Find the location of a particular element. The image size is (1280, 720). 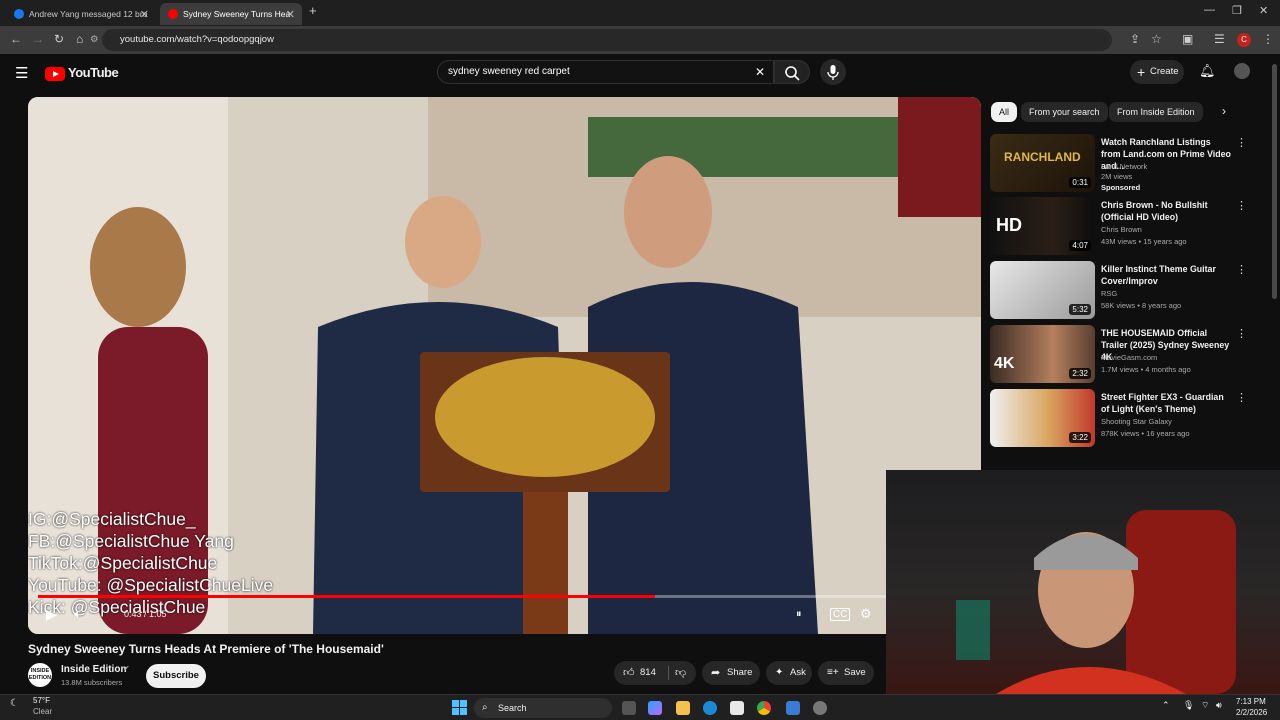

tab-facebook: Andrew Yang messaged 12 bro ✕ is located at coordinates (81, 14).